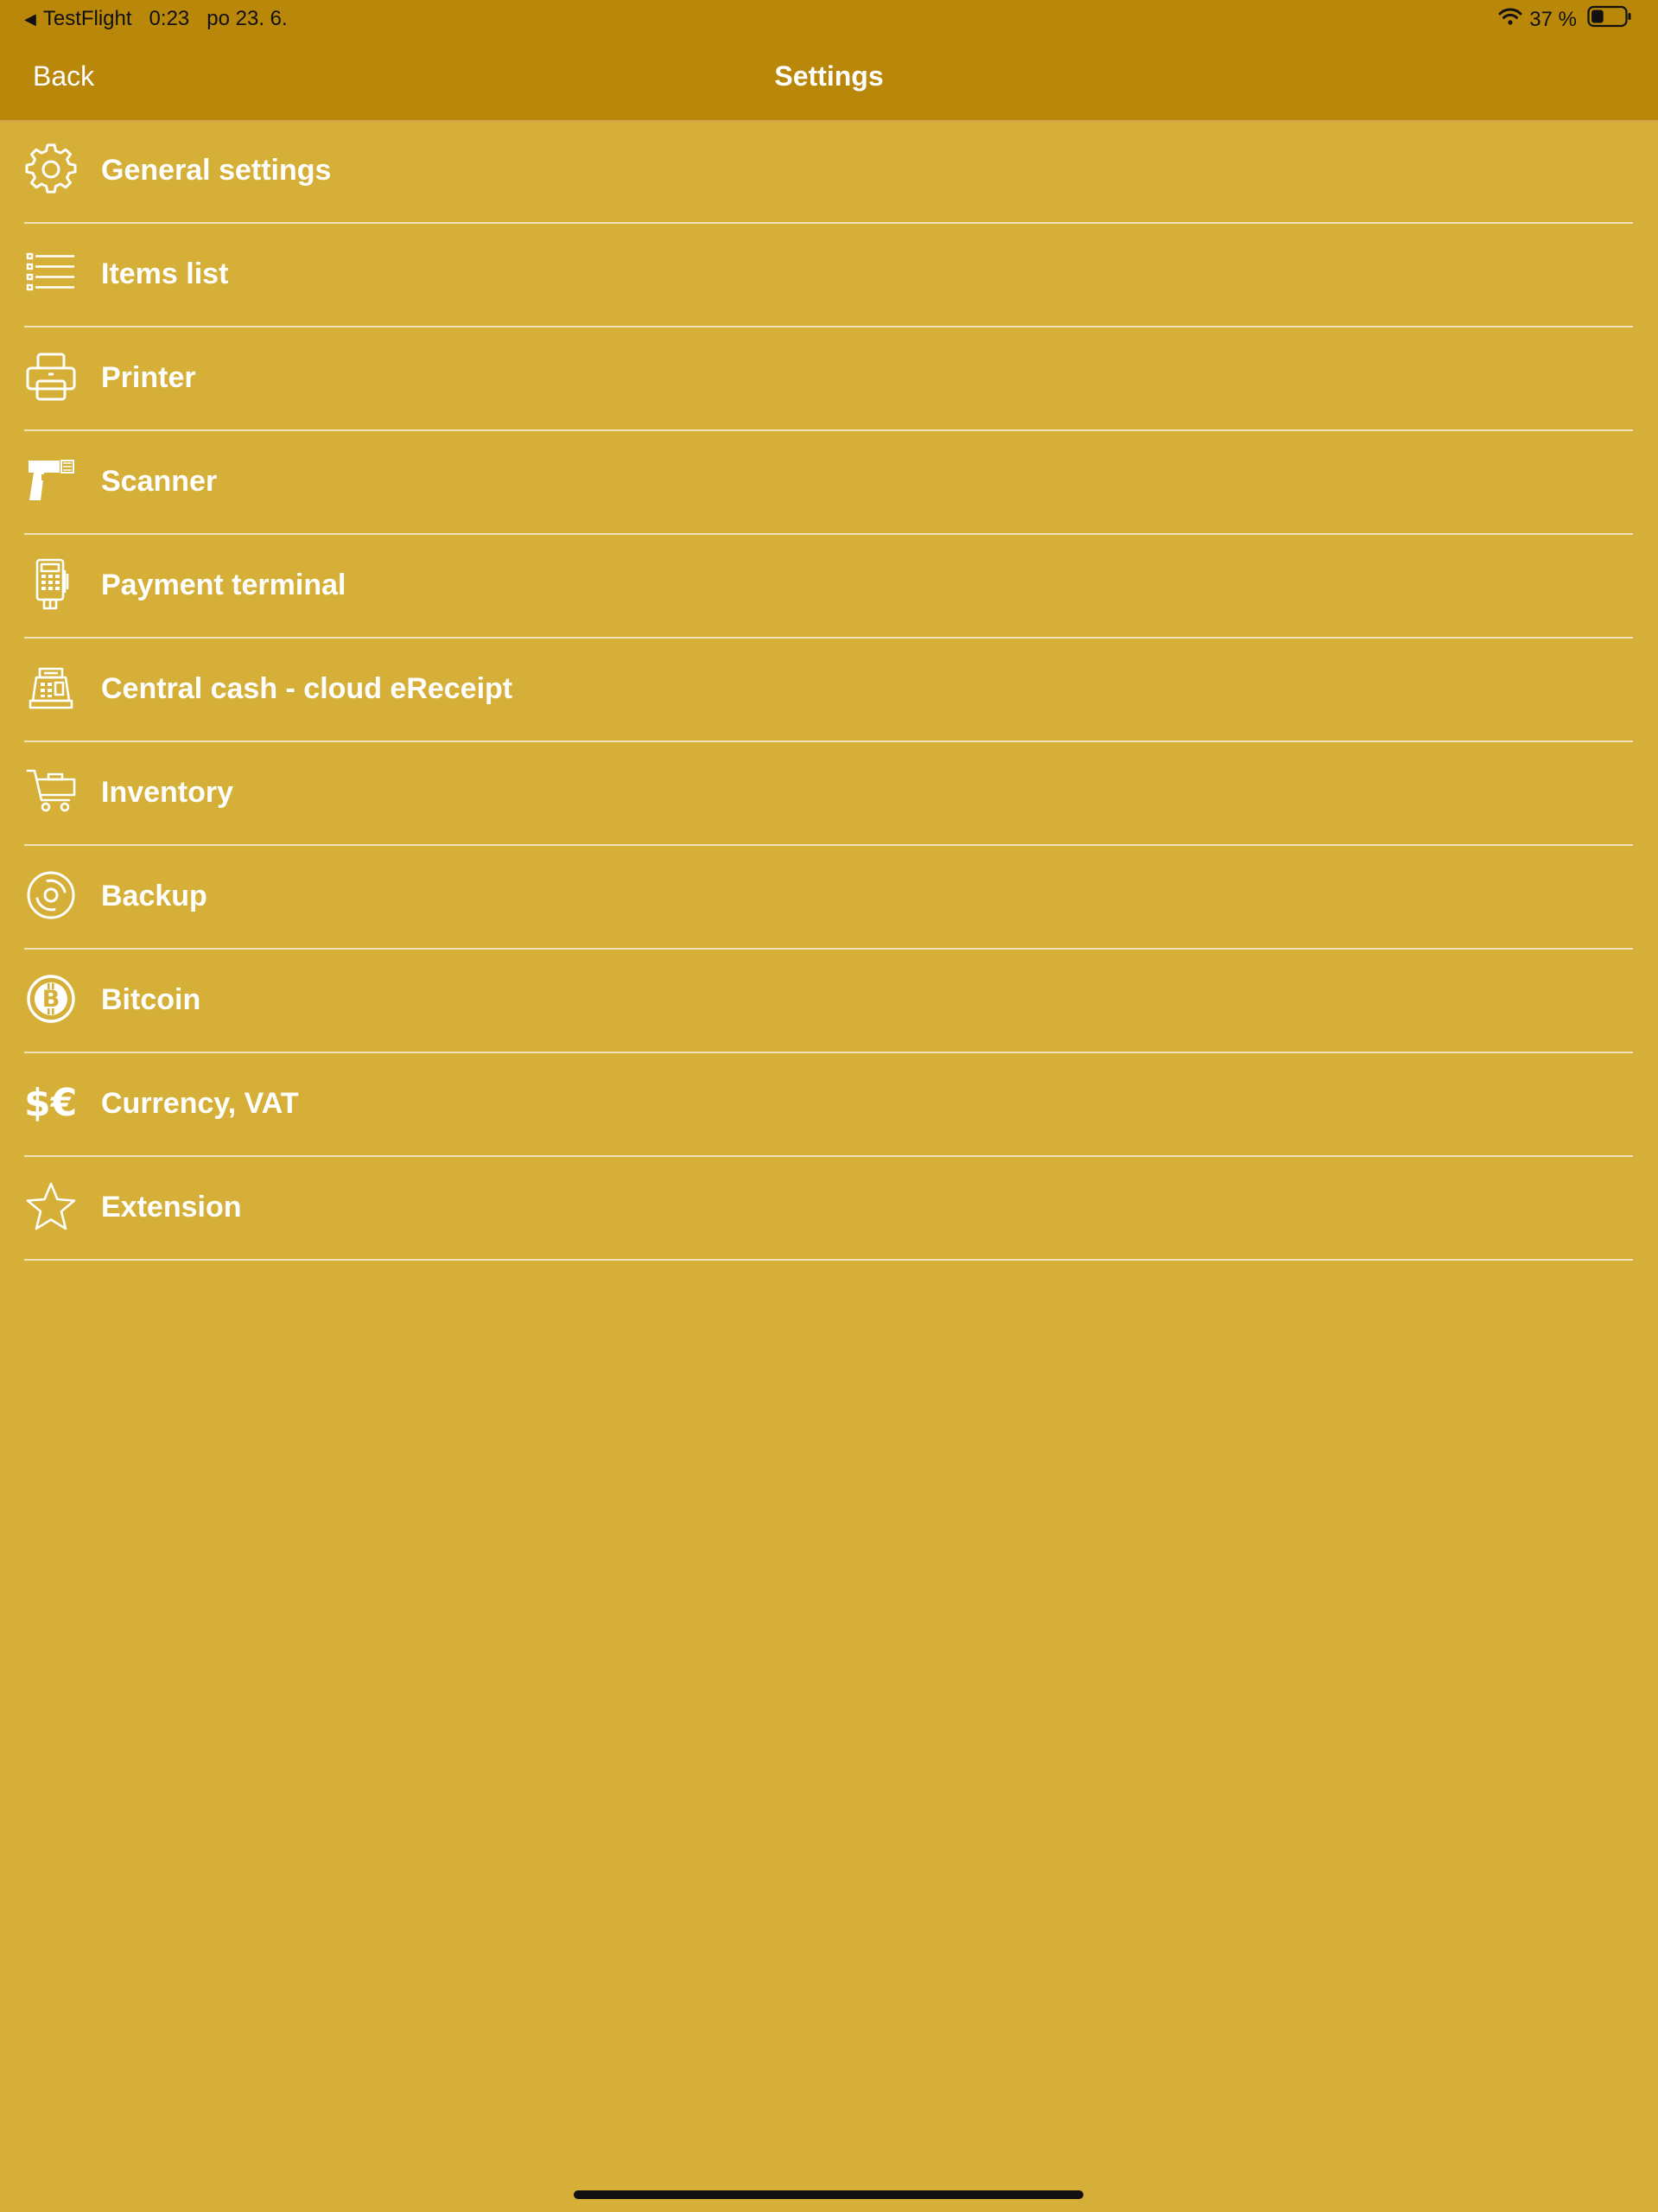 The image size is (1658, 2212). I want to click on currency-icon: $€, so click(51, 1102).